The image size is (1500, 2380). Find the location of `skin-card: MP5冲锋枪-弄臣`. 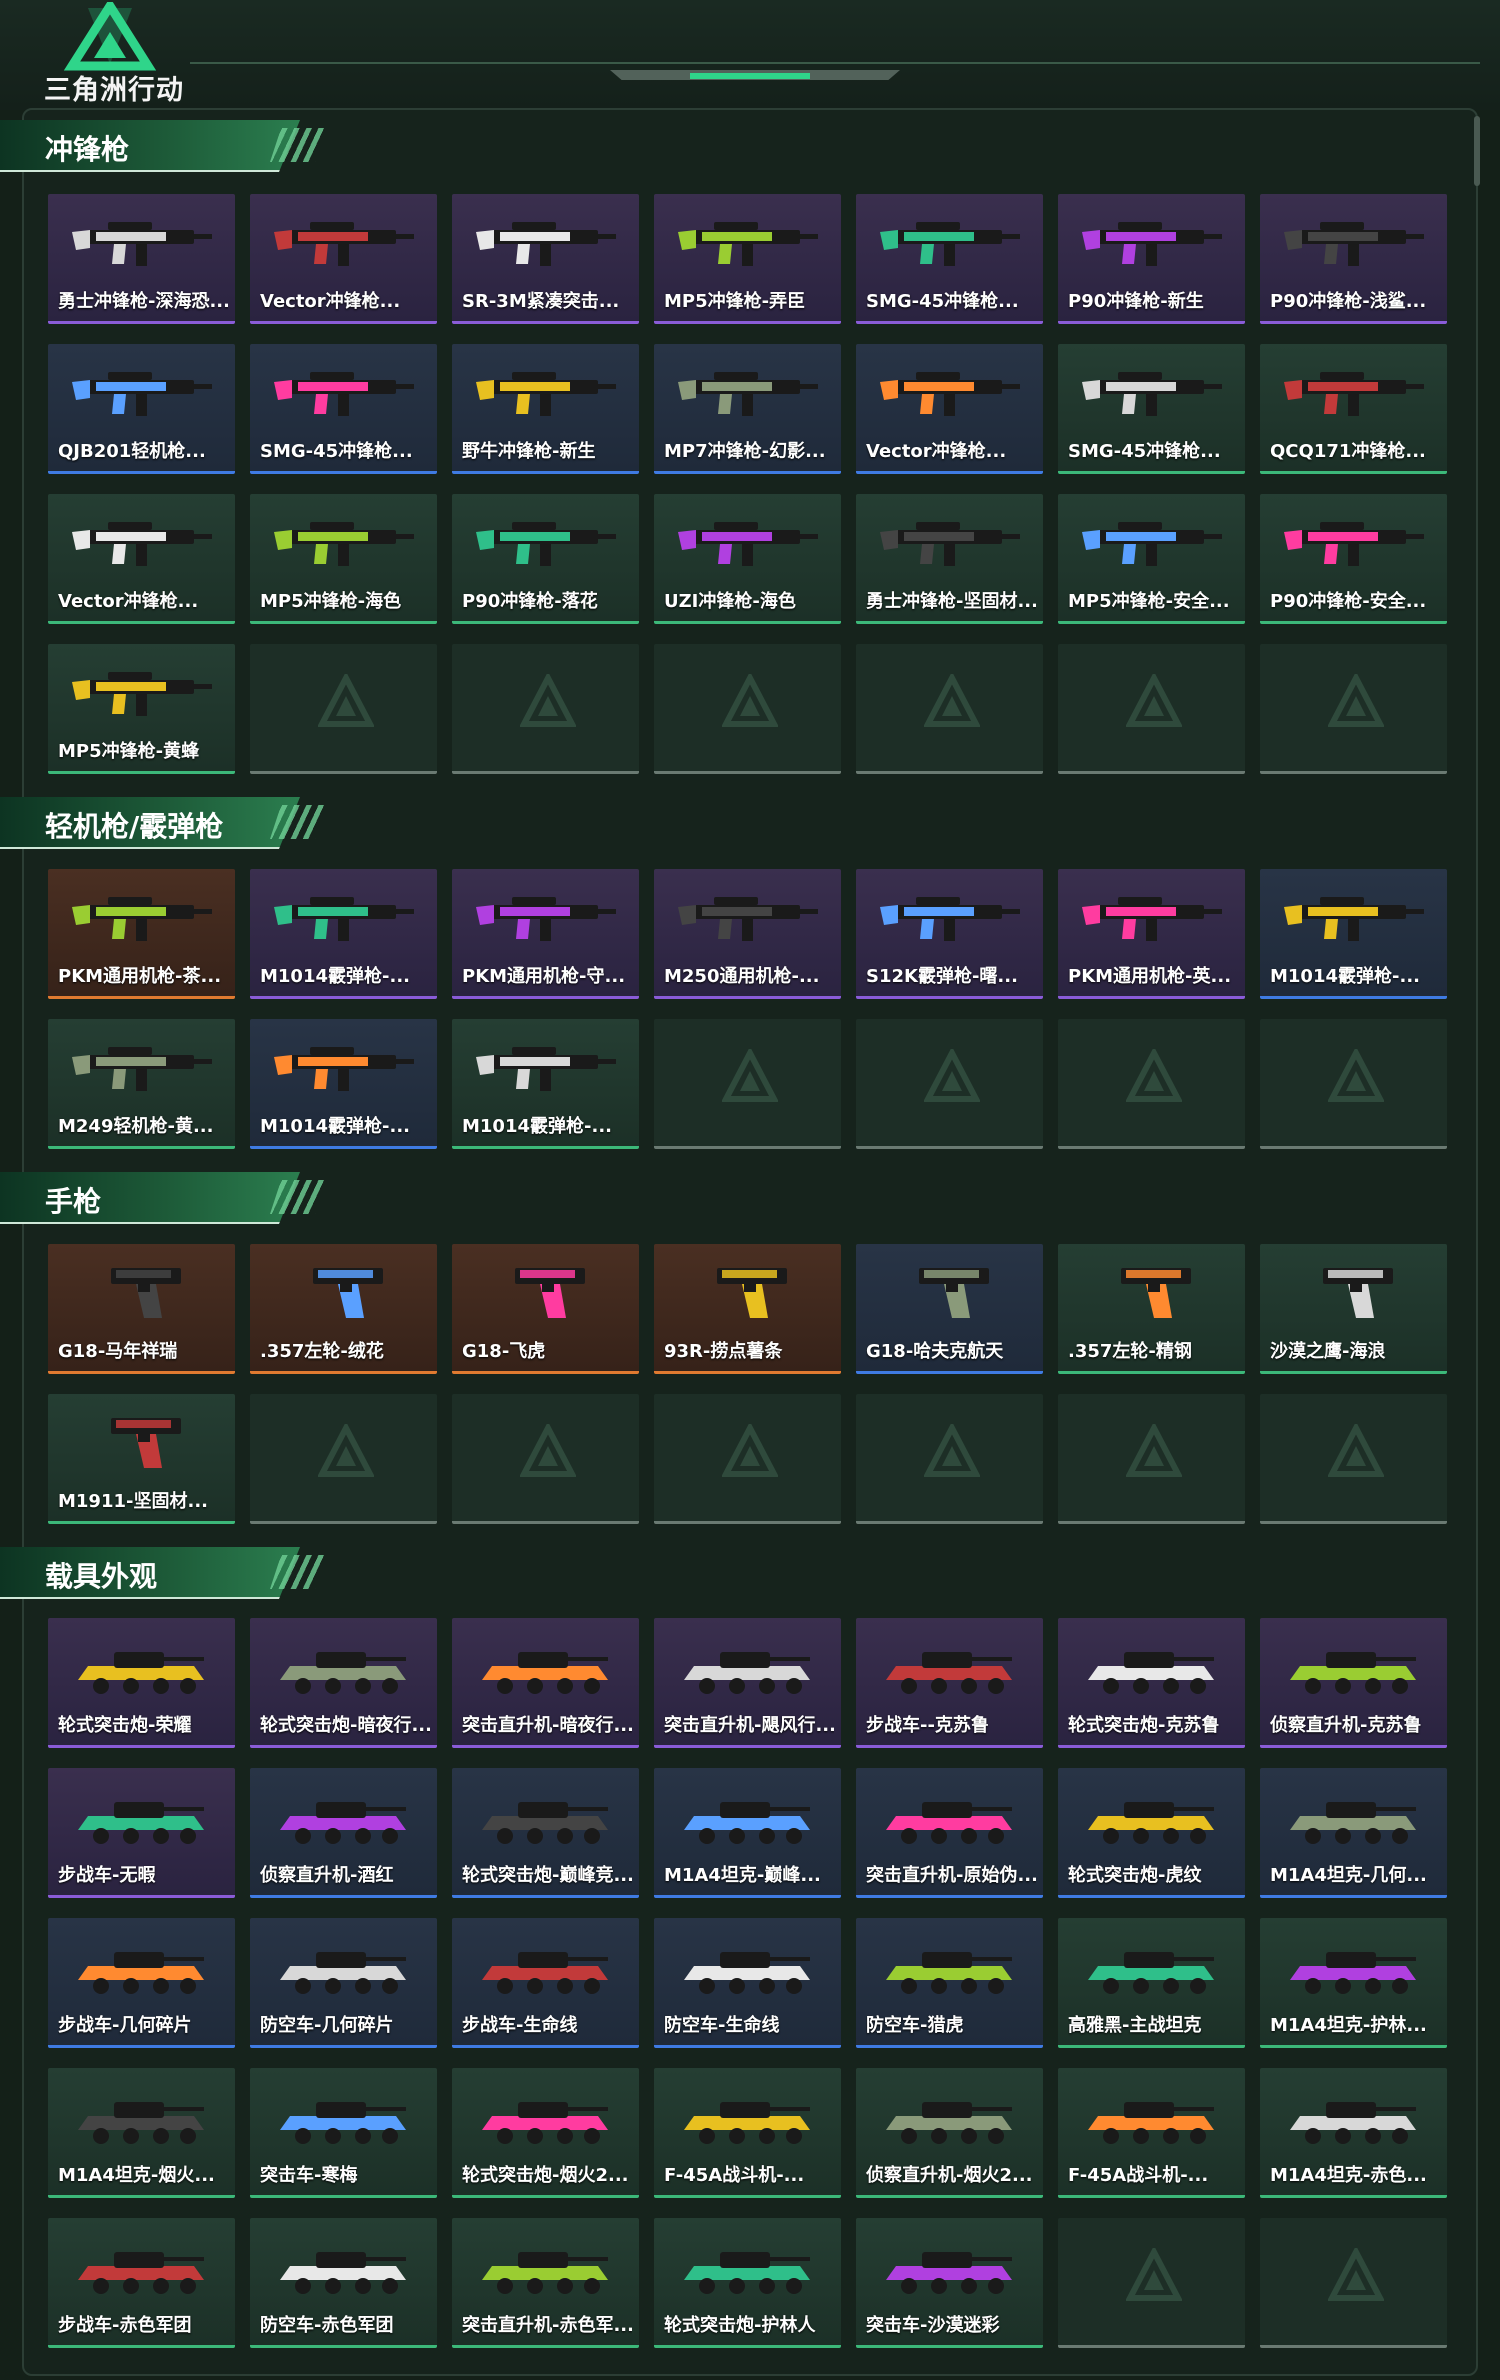

skin-card: MP5冲锋枪-弄臣 is located at coordinates (747, 259).